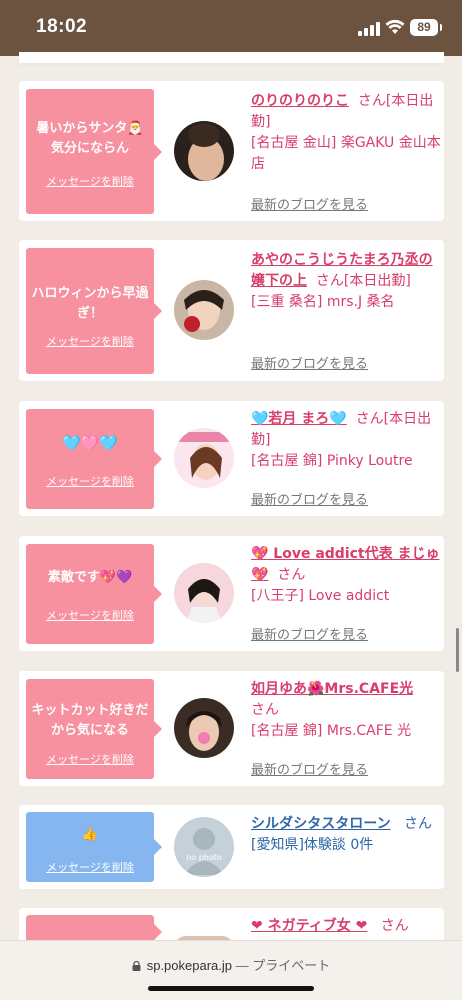 The height and width of the screenshot is (1000, 462). What do you see at coordinates (94, 594) in the screenshot?
I see `message-bubble: 素敵です💖💜 メッセージを削除` at bounding box center [94, 594].